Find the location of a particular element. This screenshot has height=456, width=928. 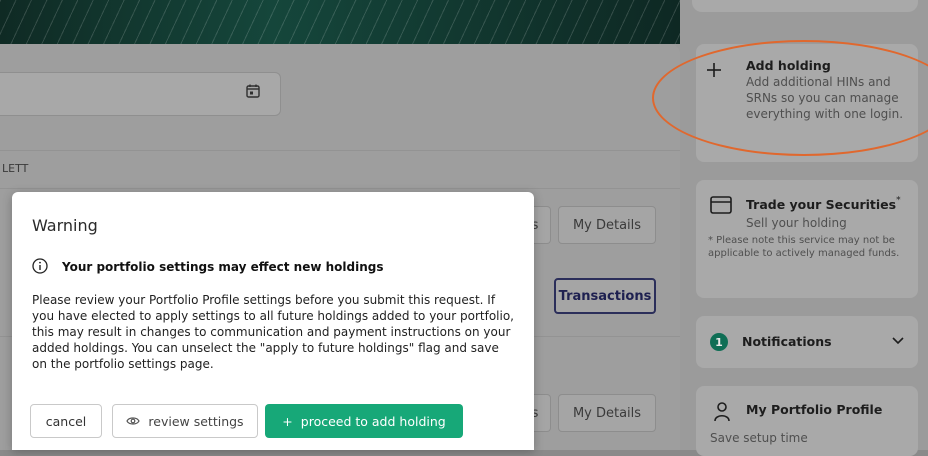

portfolio-profile-text: Save setup time is located at coordinates (759, 438).